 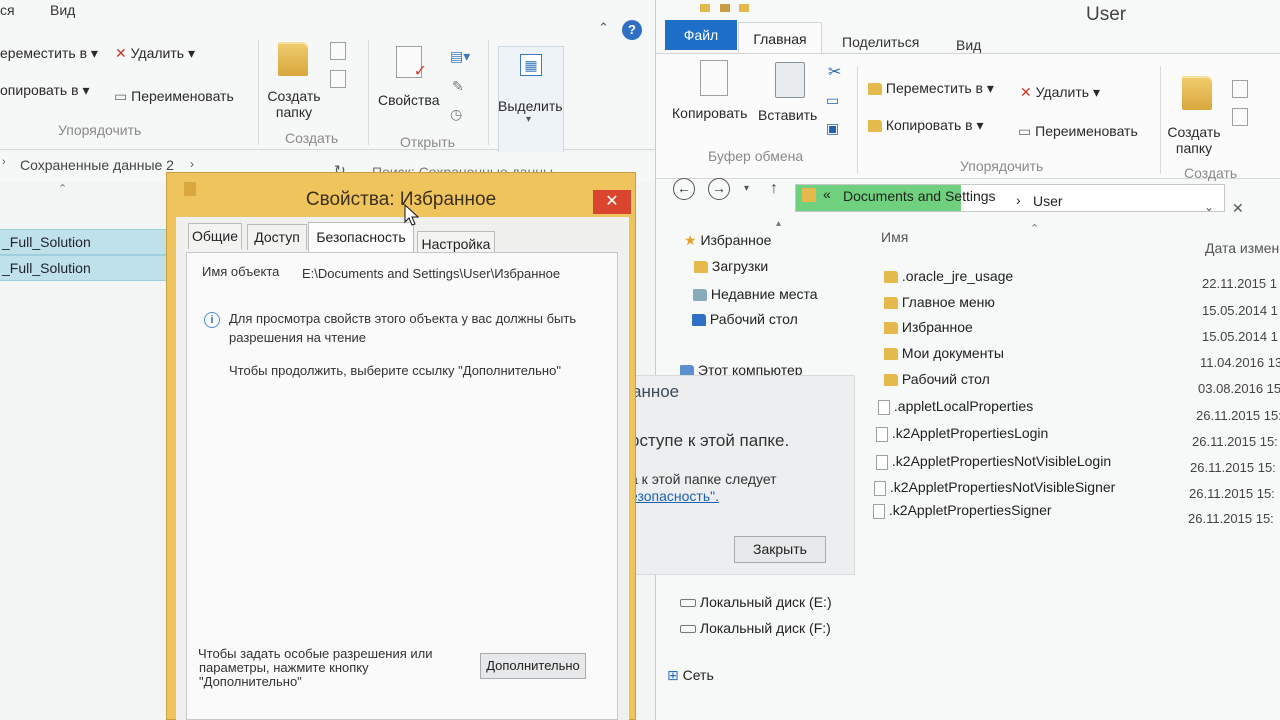 I want to click on up-button: ↑, so click(x=774, y=189).